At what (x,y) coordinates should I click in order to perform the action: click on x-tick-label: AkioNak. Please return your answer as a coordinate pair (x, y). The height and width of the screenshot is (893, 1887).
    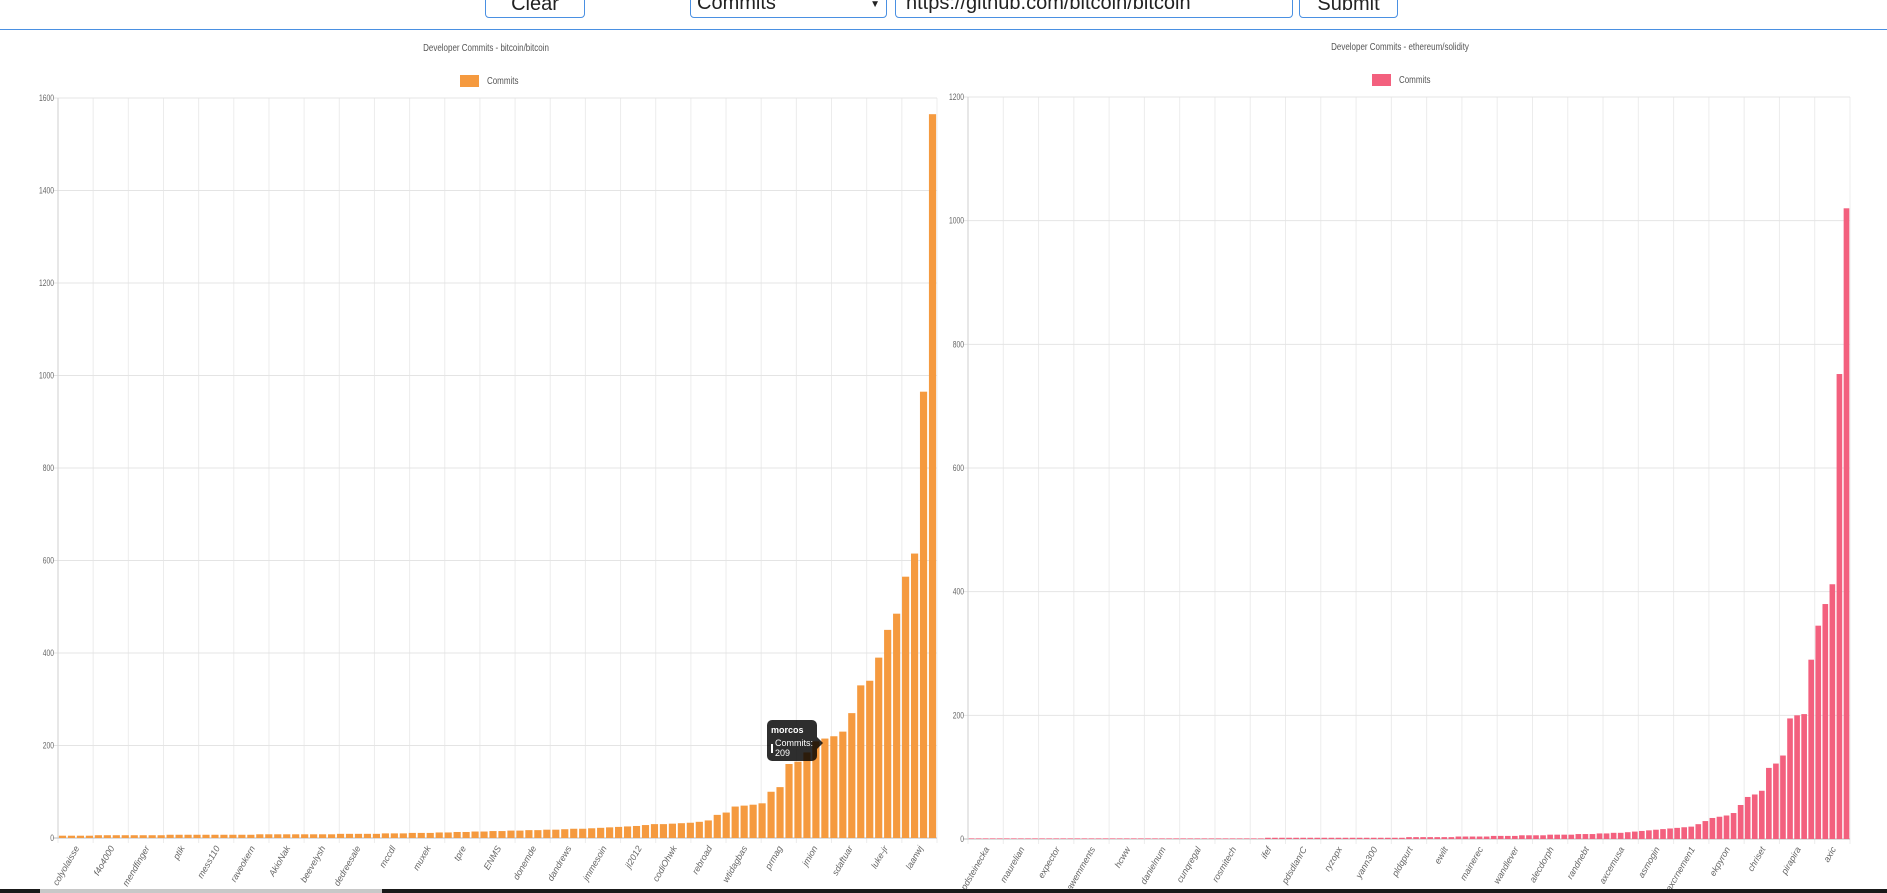
    Looking at the image, I should click on (279, 861).